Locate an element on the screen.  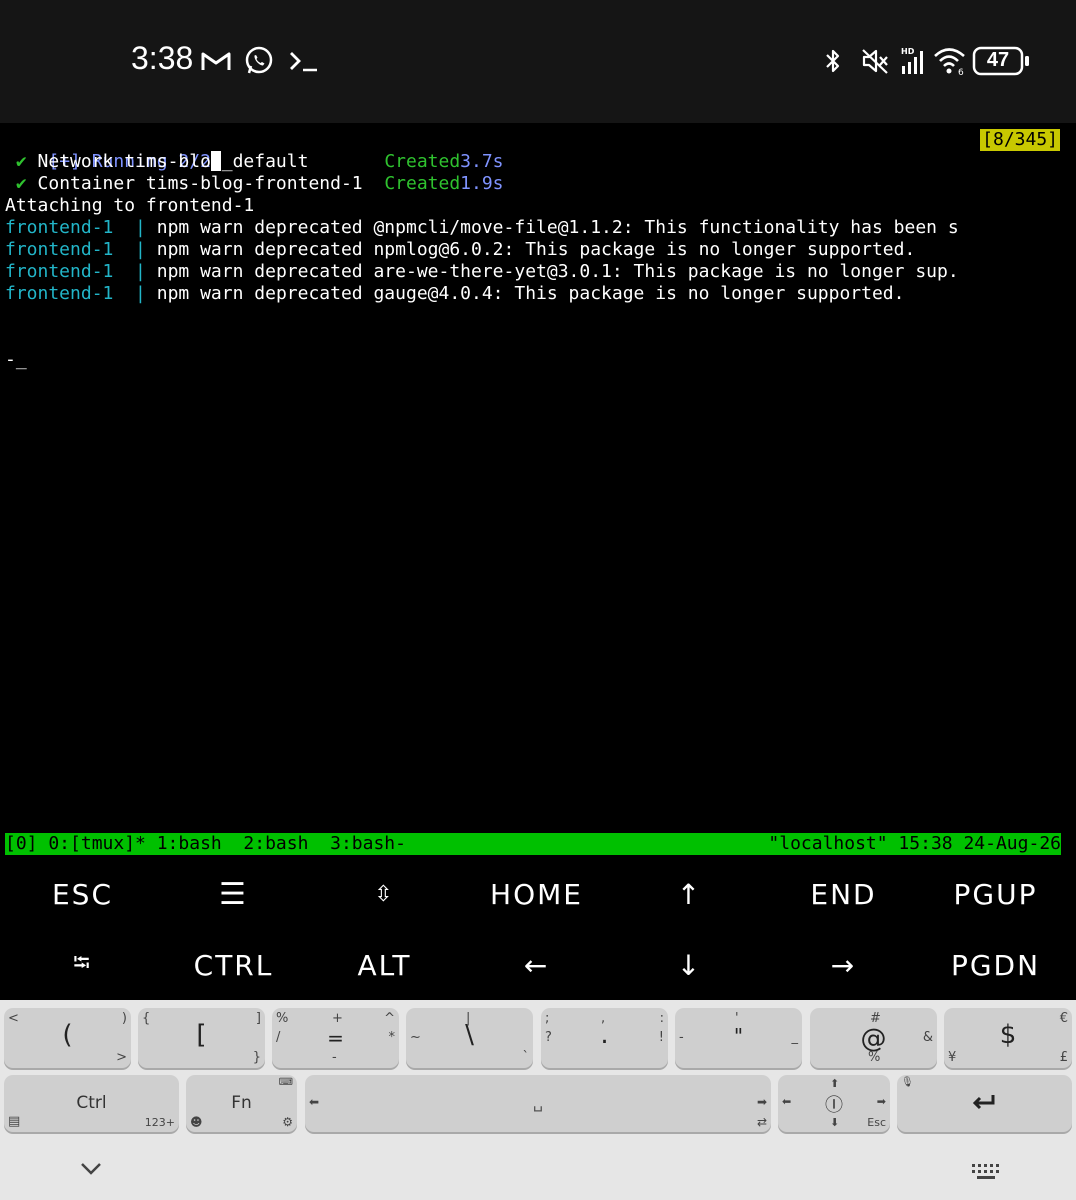
key-main: = is located at coordinates (335, 1038).